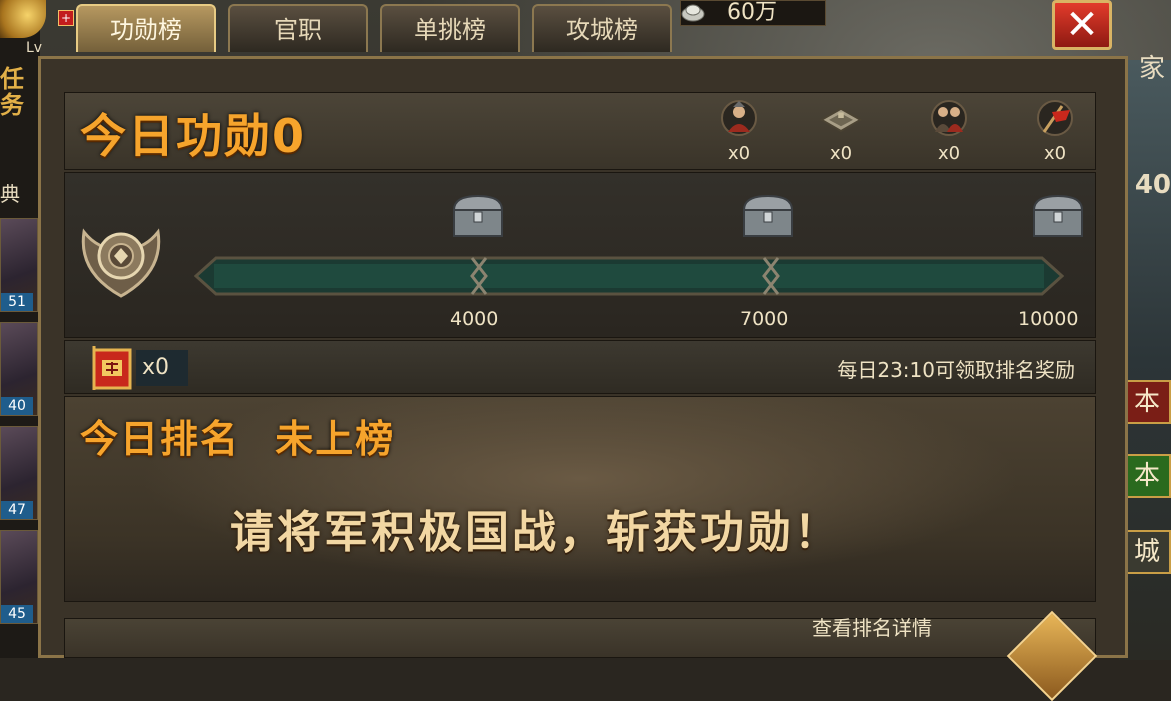 The height and width of the screenshot is (701, 1171). I want to click on stat-war-flag: x0, so click(1055, 132).